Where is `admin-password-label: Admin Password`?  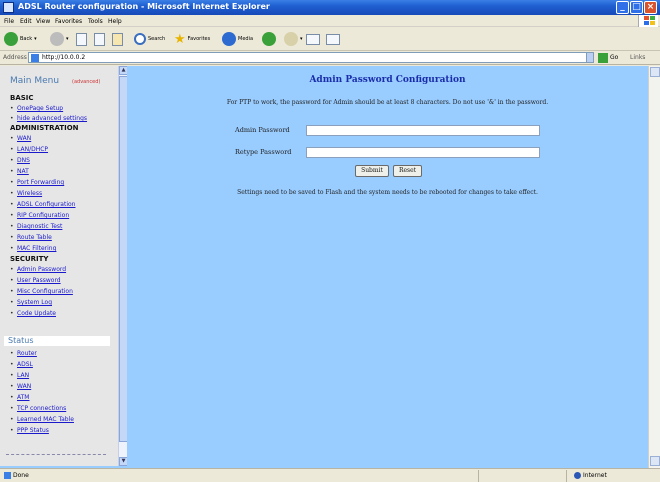 admin-password-label: Admin Password is located at coordinates (262, 130).